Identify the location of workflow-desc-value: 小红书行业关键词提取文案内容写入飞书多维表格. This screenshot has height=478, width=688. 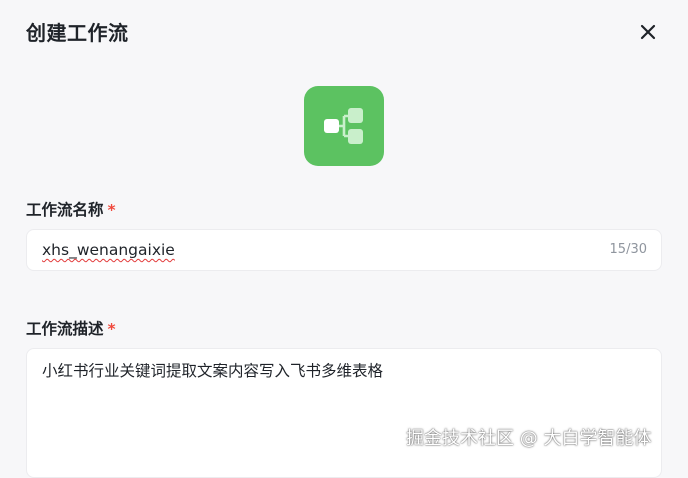
(213, 371).